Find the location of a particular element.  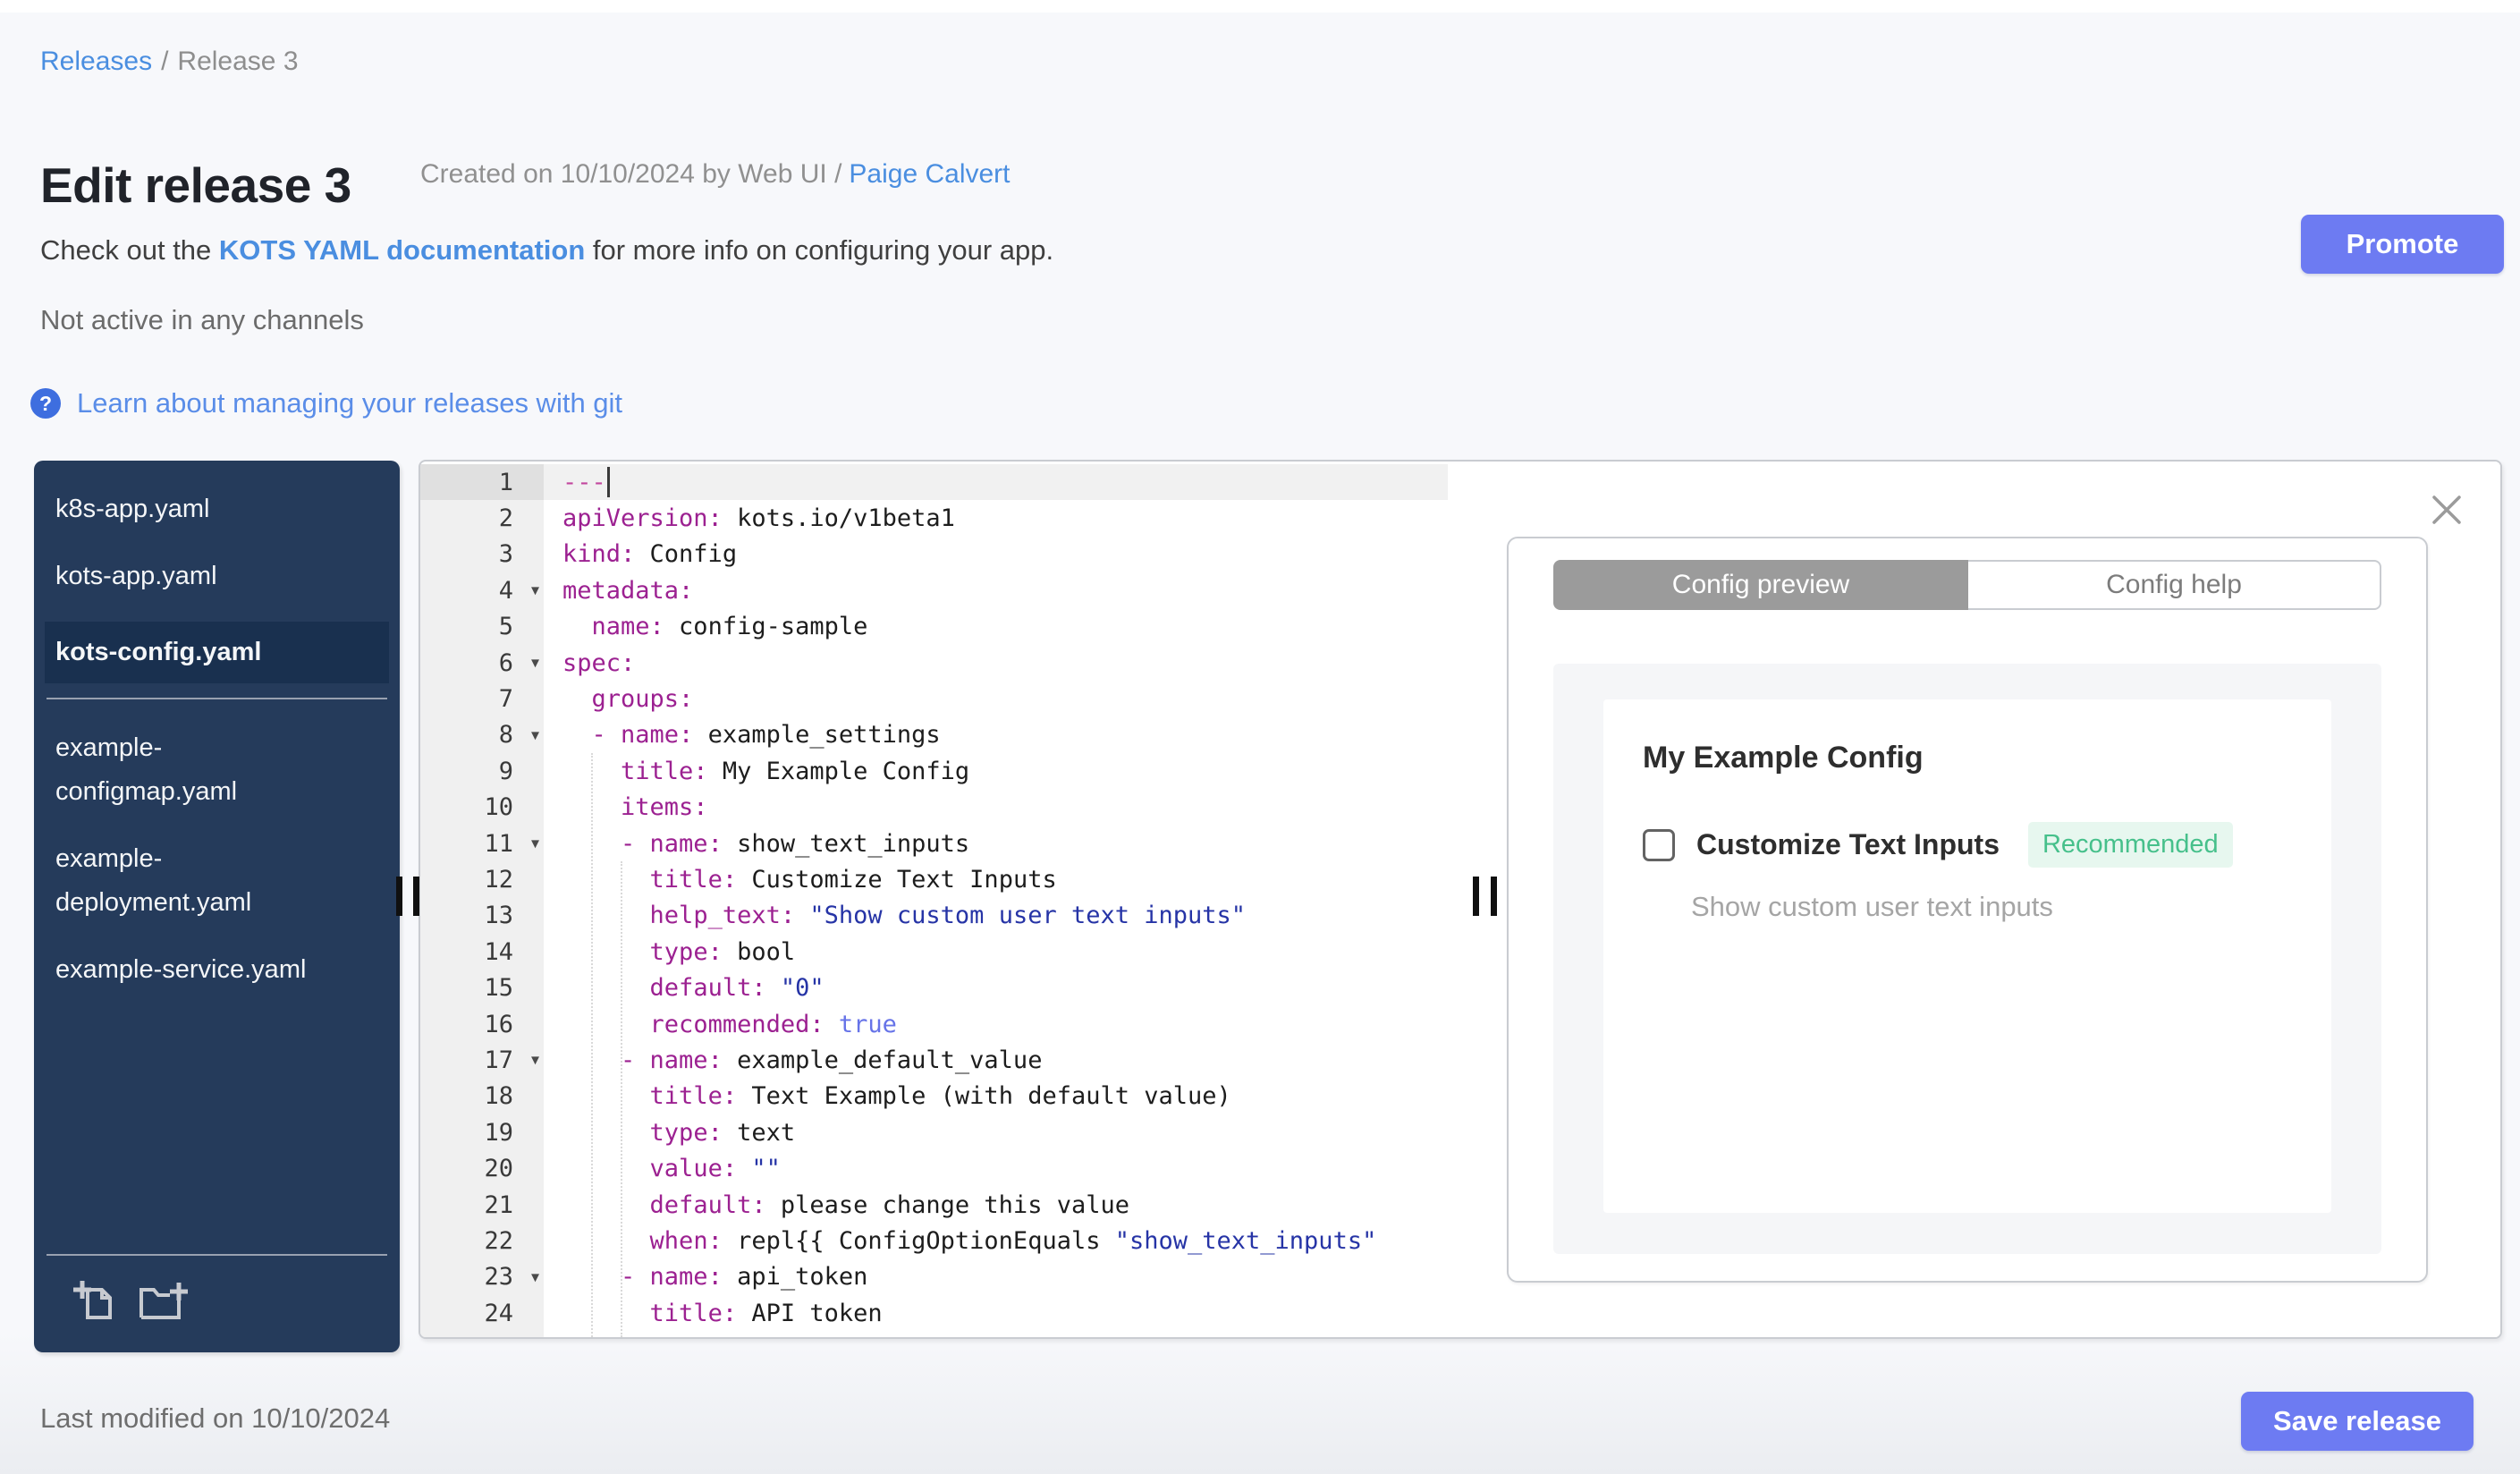

tab-config-help: Config help is located at coordinates (2174, 585).